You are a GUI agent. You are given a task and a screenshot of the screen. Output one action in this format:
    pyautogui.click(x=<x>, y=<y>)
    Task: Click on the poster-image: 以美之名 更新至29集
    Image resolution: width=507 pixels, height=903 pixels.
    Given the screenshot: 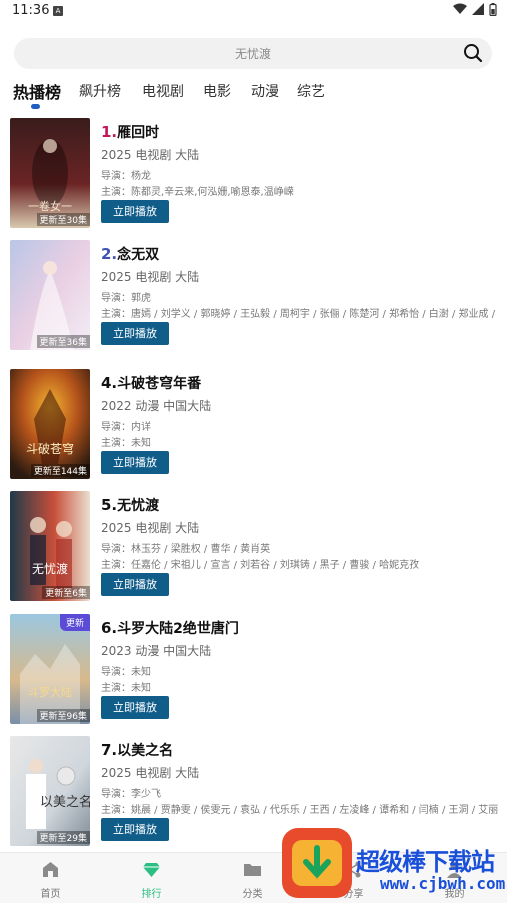 What is the action you would take?
    pyautogui.click(x=50, y=791)
    